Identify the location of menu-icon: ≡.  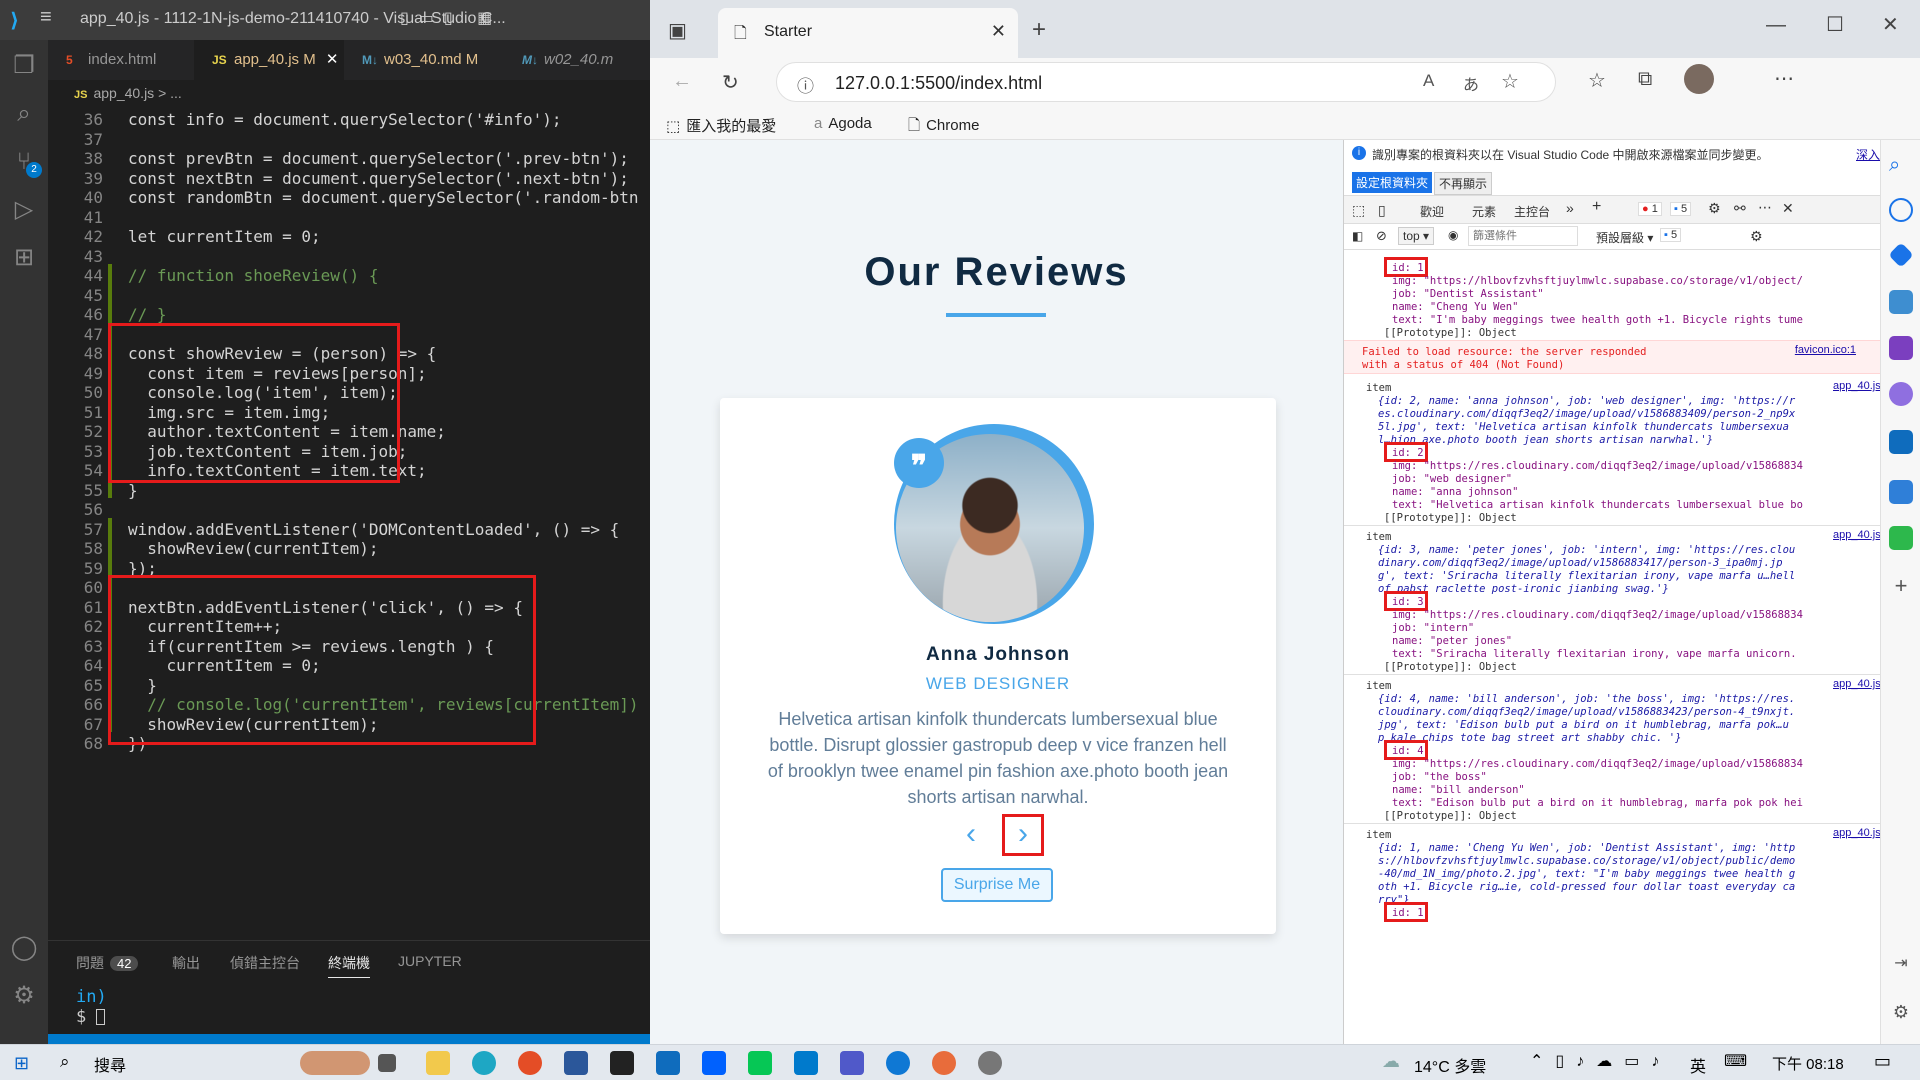
(46, 17).